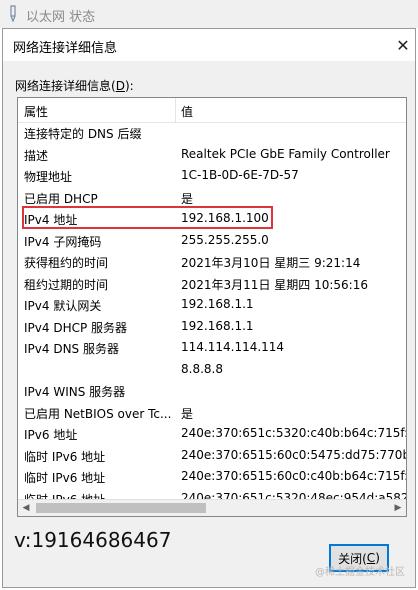 Image resolution: width=418 pixels, height=590 pixels. Describe the element at coordinates (121, 508) in the screenshot. I see `scrollbar-thumb` at that location.